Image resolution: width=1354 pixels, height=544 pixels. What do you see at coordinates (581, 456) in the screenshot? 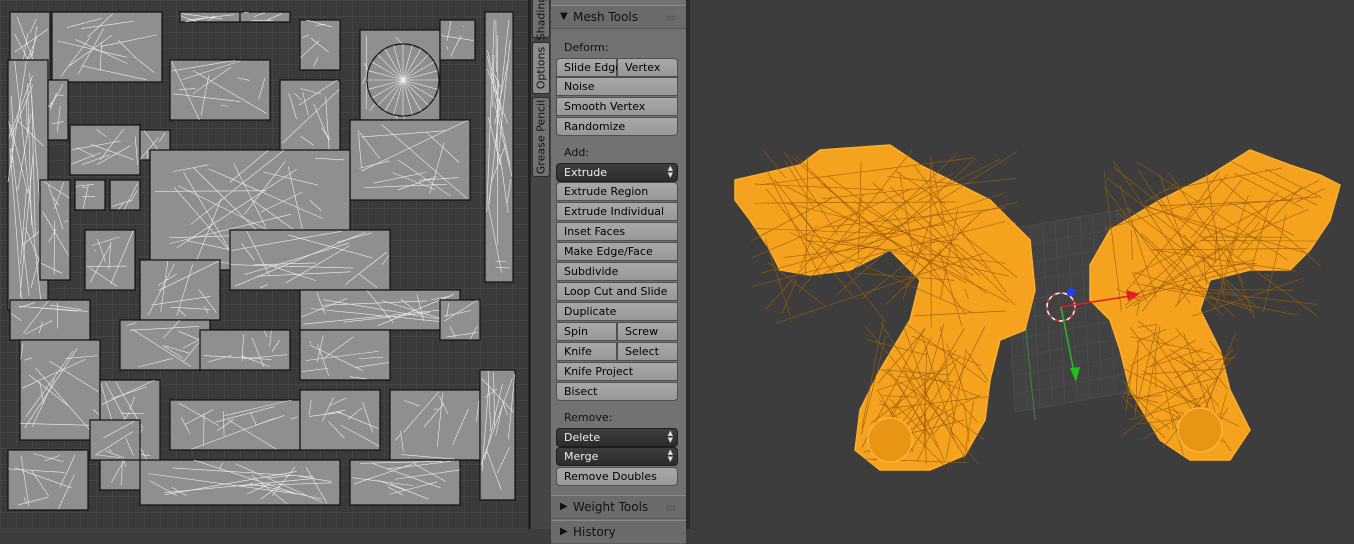
I see `merge-dropdown-value: Merge` at bounding box center [581, 456].